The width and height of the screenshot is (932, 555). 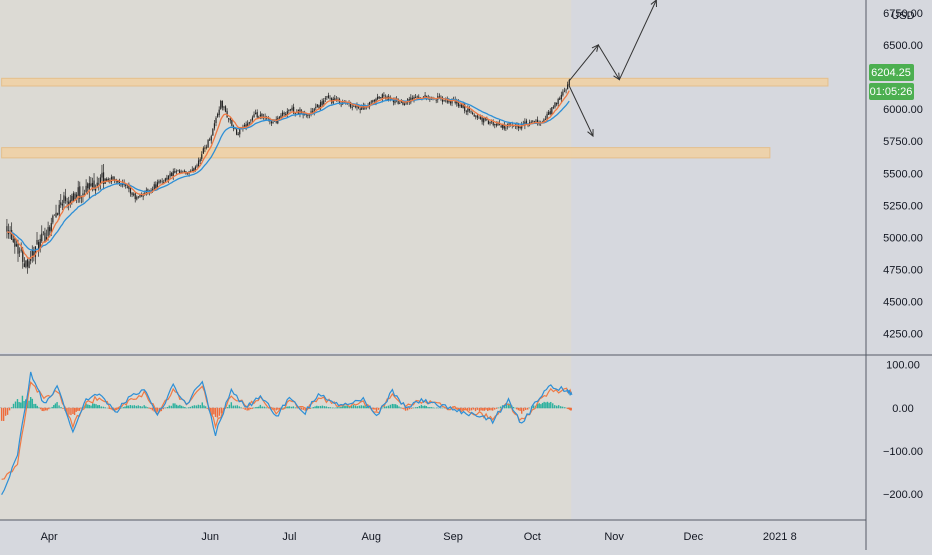 What do you see at coordinates (775, 537) in the screenshot?
I see `date-axis-tick: 2021` at bounding box center [775, 537].